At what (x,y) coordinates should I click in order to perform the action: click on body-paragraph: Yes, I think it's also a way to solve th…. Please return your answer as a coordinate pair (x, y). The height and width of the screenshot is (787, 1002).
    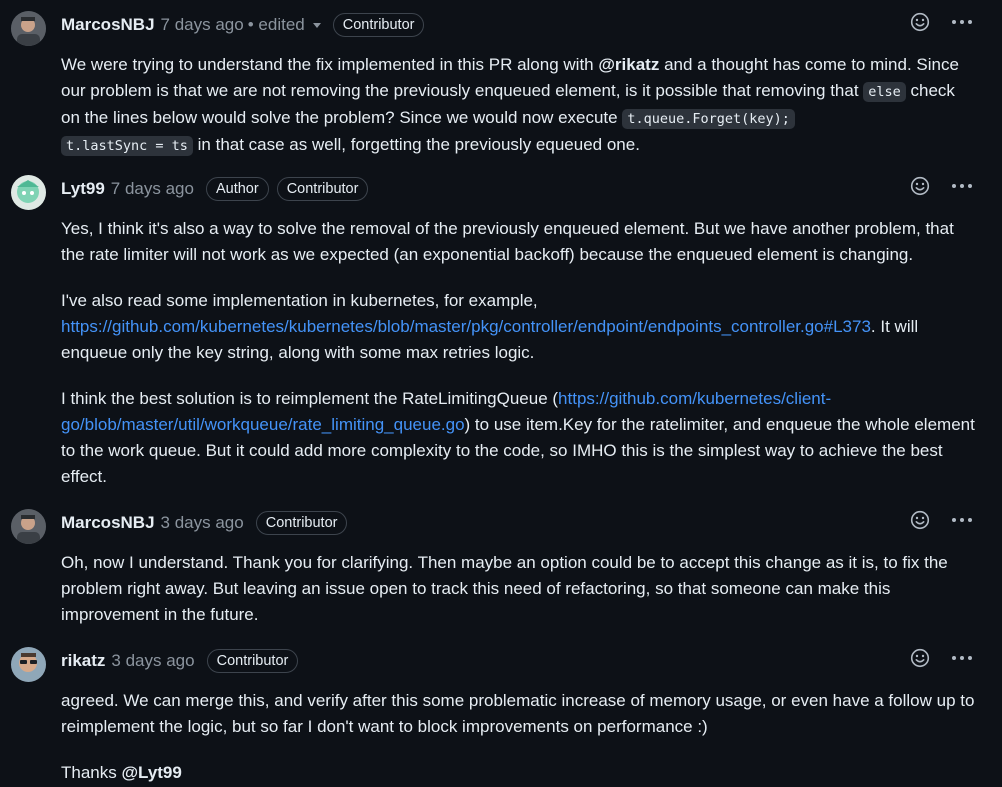
    Looking at the image, I should click on (507, 241).